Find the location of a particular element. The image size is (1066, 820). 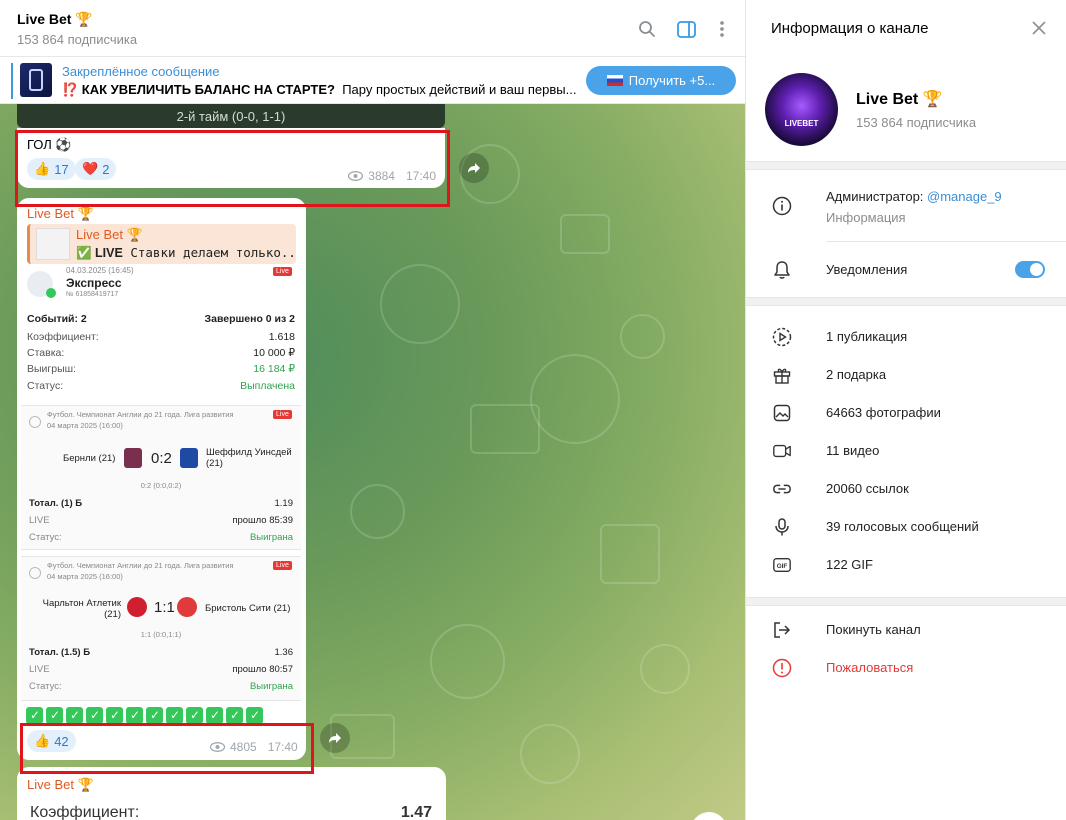

stat-row: 2 подарка is located at coordinates (906, 375).